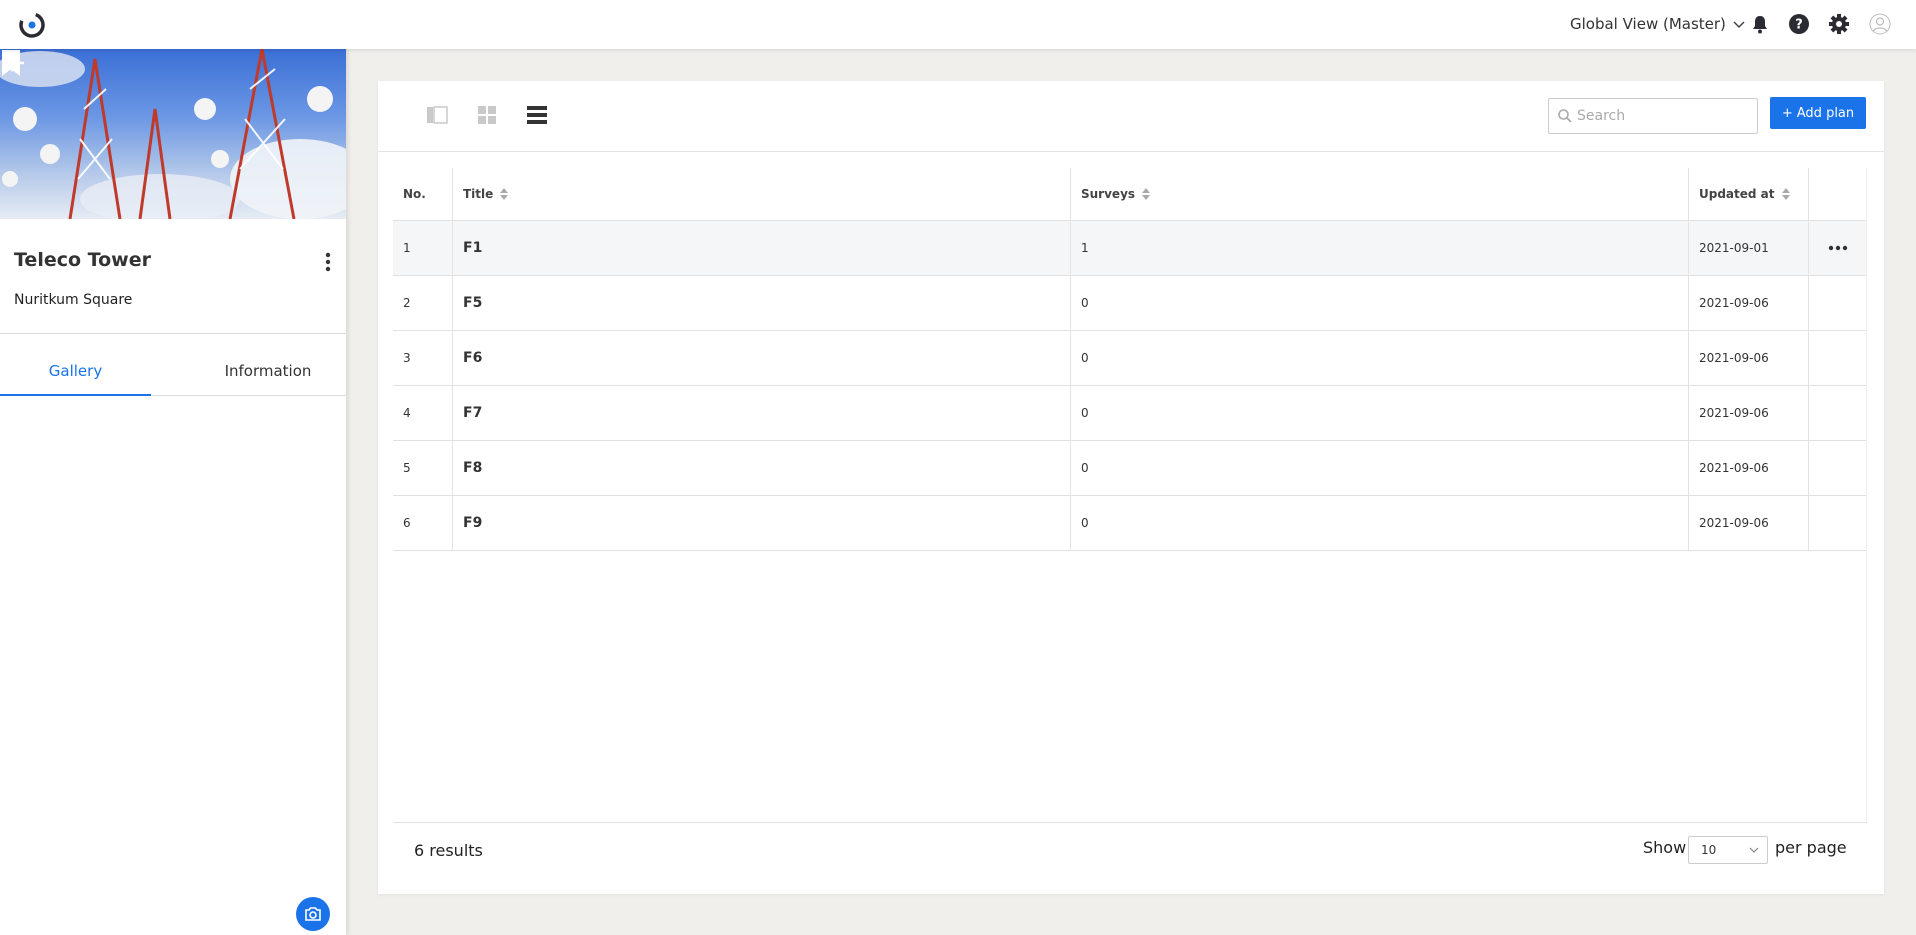 The height and width of the screenshot is (935, 1916). What do you see at coordinates (1838, 194) in the screenshot?
I see `column-header-actions` at bounding box center [1838, 194].